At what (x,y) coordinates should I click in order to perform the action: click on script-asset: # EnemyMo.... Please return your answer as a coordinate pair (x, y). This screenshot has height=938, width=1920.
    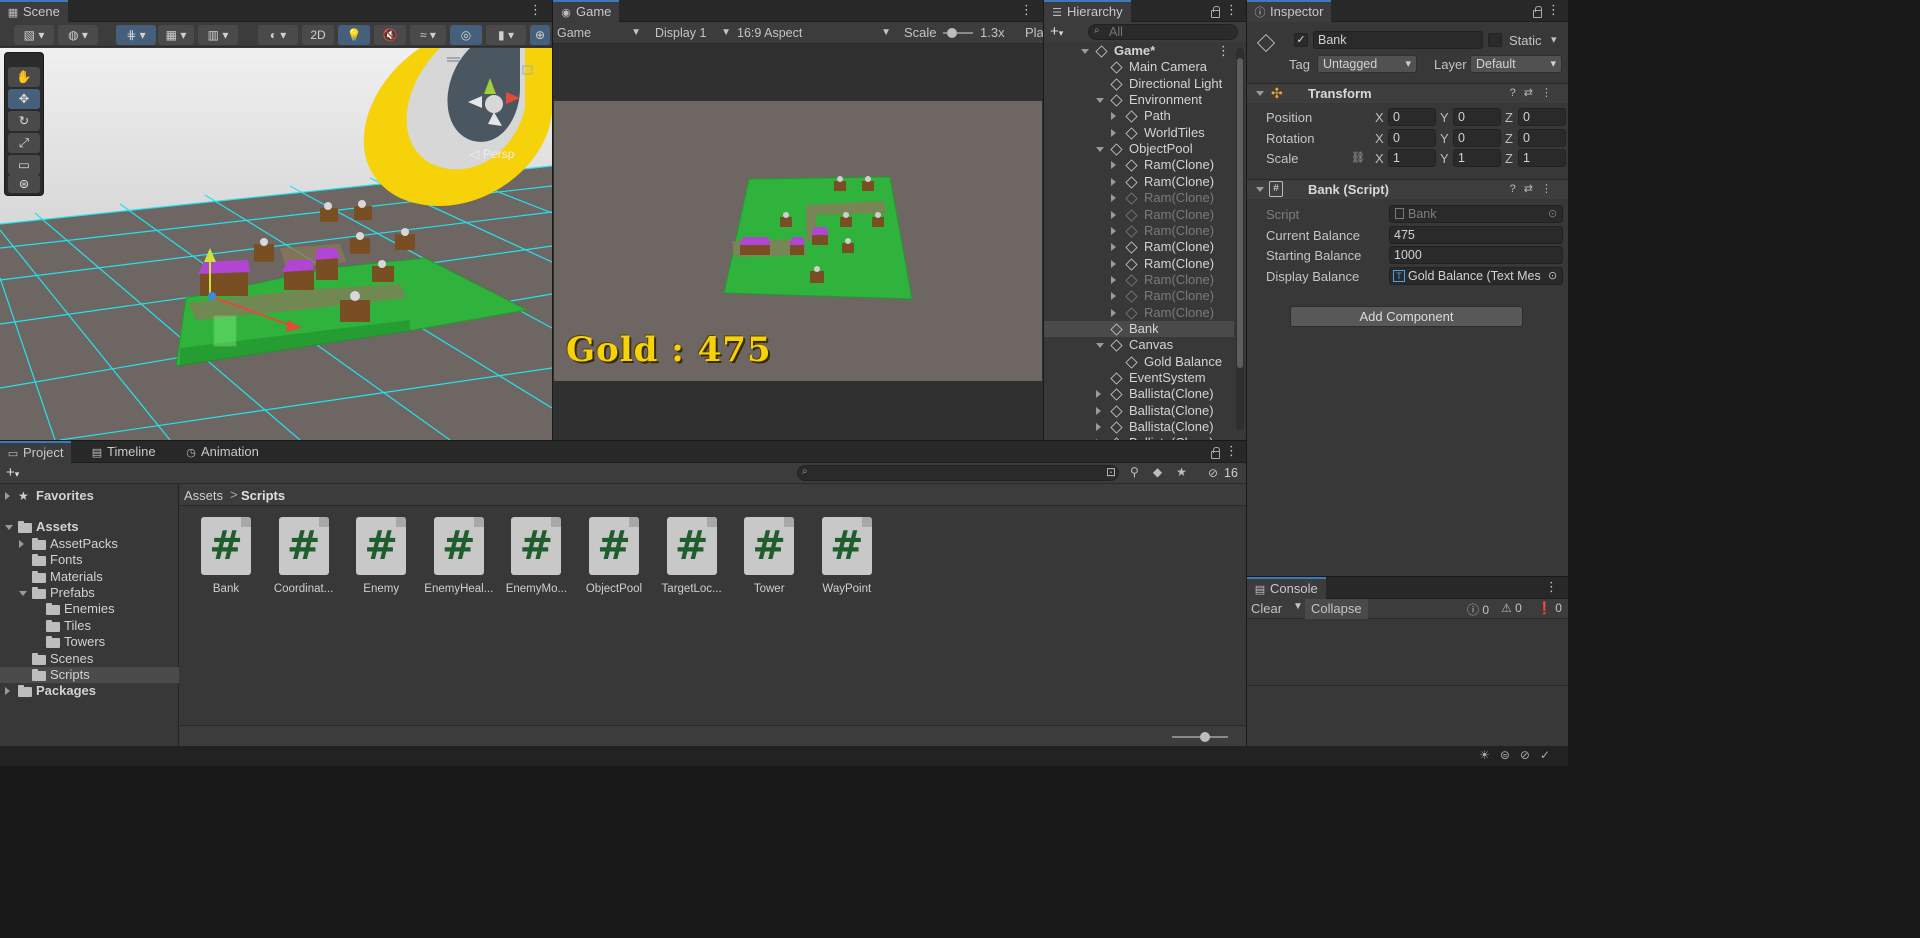
    Looking at the image, I should click on (536, 556).